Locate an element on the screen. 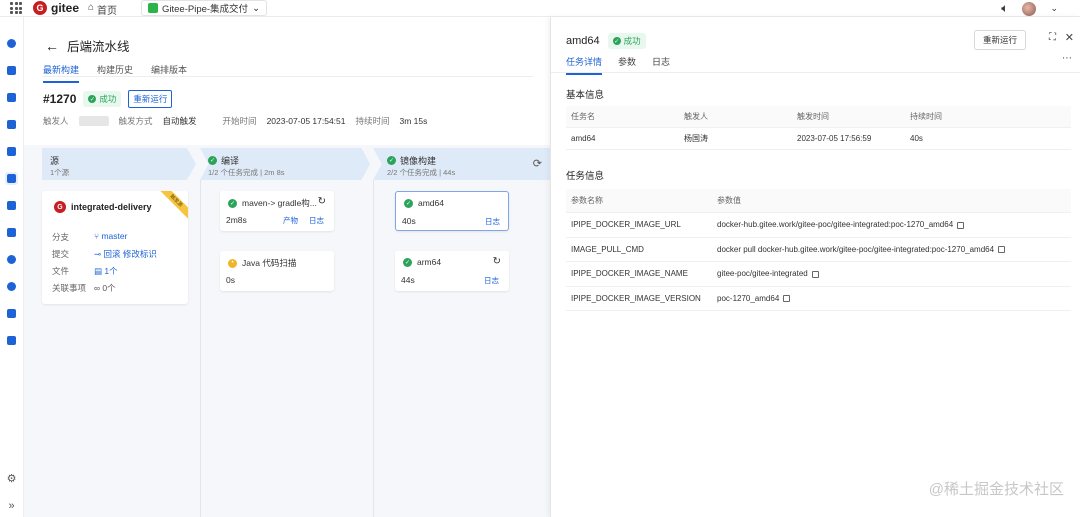 The width and height of the screenshot is (1080, 517). stage-image-build: ✓ 镜像构建 2/2 个任务完成 | 44s ⟳ is located at coordinates (461, 164).